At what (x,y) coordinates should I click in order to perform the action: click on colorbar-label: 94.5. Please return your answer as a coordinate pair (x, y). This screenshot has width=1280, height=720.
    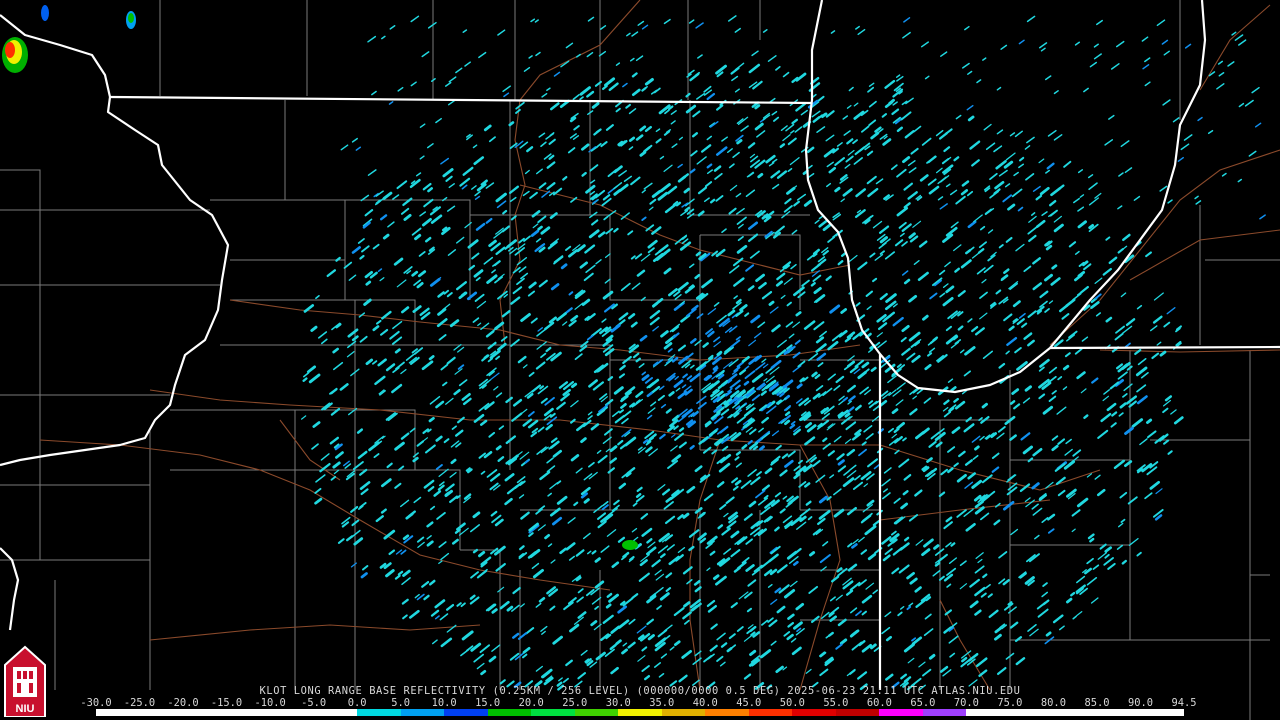
    Looking at the image, I should click on (1184, 703).